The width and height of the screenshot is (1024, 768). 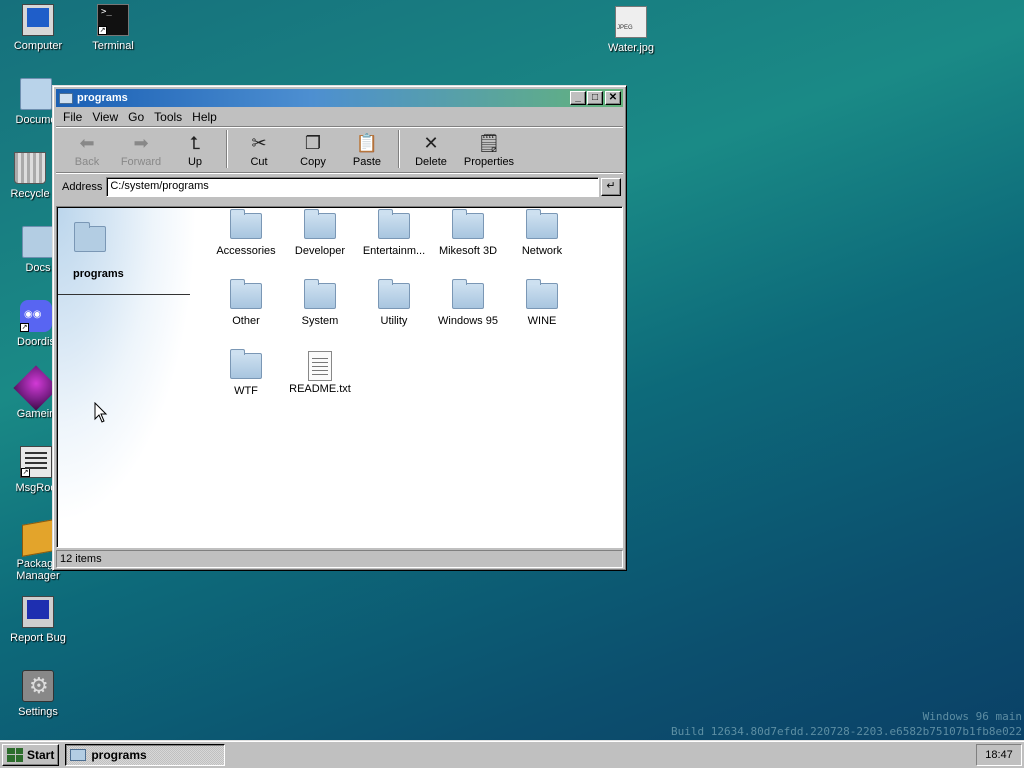 What do you see at coordinates (195, 143) in the screenshot?
I see `folder-up-icon: ⮤` at bounding box center [195, 143].